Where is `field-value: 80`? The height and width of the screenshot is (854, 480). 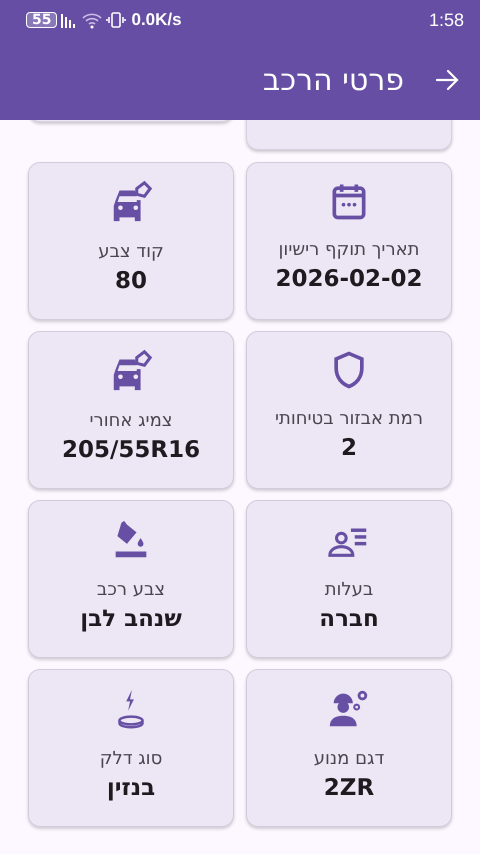
field-value: 80 is located at coordinates (131, 281).